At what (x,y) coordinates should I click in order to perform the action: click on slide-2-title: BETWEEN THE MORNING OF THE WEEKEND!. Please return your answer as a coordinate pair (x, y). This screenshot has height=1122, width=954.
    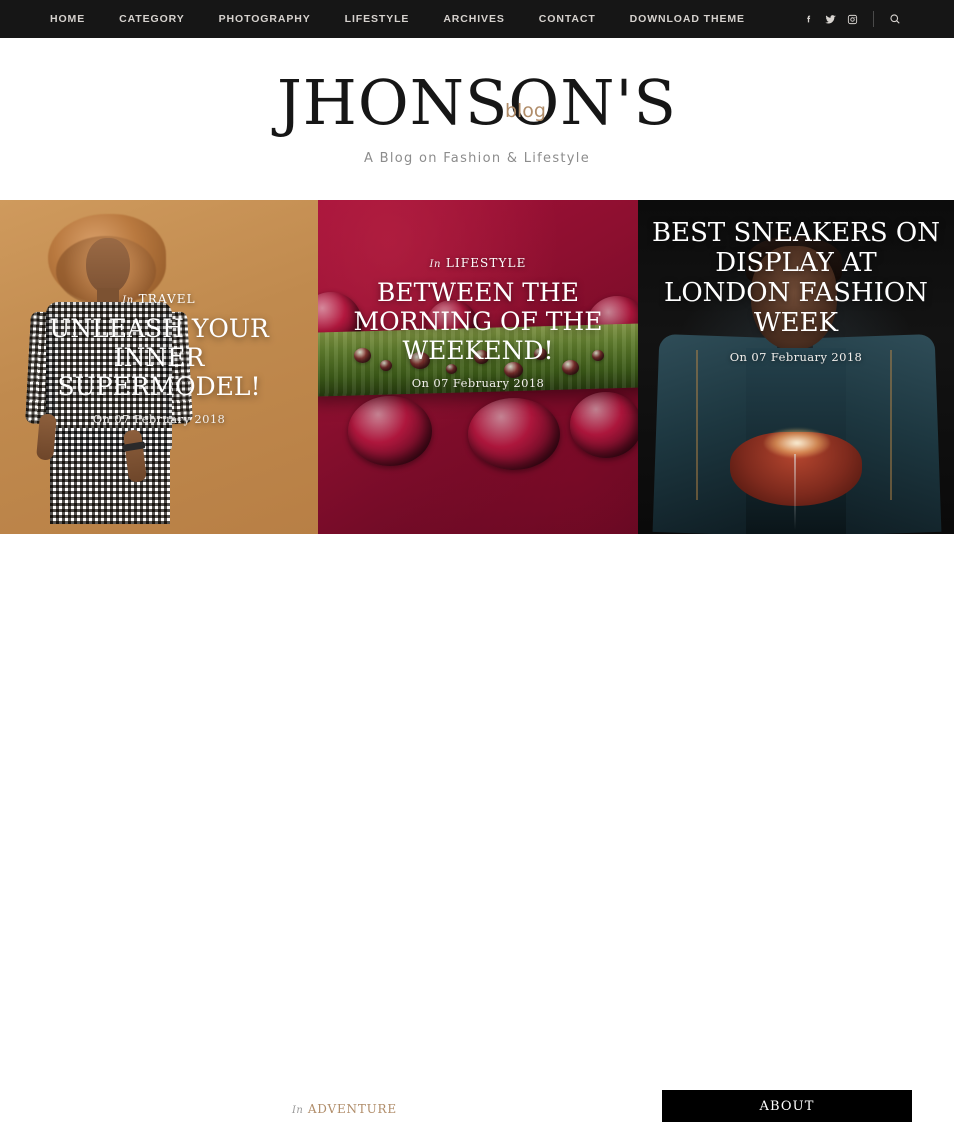
    Looking at the image, I should click on (478, 321).